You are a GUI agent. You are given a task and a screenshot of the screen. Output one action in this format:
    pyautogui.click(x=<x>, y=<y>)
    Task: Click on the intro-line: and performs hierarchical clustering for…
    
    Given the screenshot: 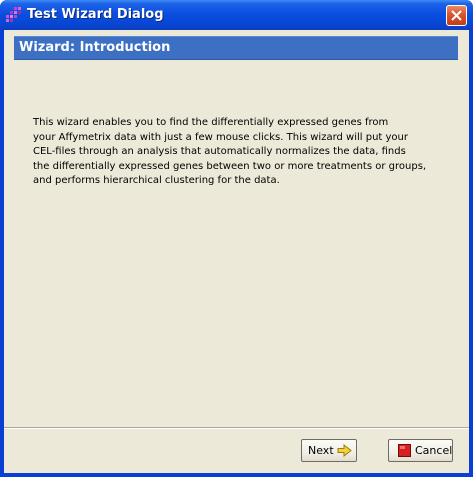 What is the action you would take?
    pyautogui.click(x=156, y=180)
    